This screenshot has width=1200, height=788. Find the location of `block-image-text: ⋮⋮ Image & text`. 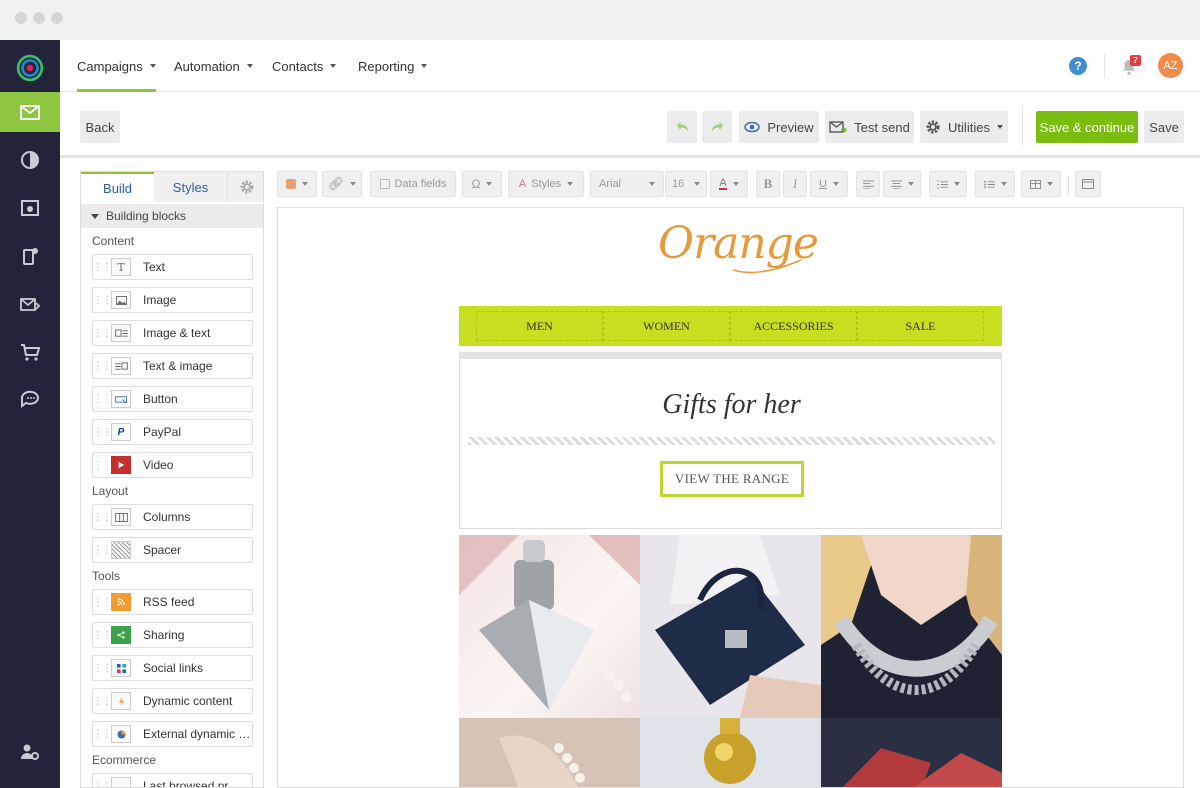

block-image-text: ⋮⋮ Image & text is located at coordinates (172, 333).